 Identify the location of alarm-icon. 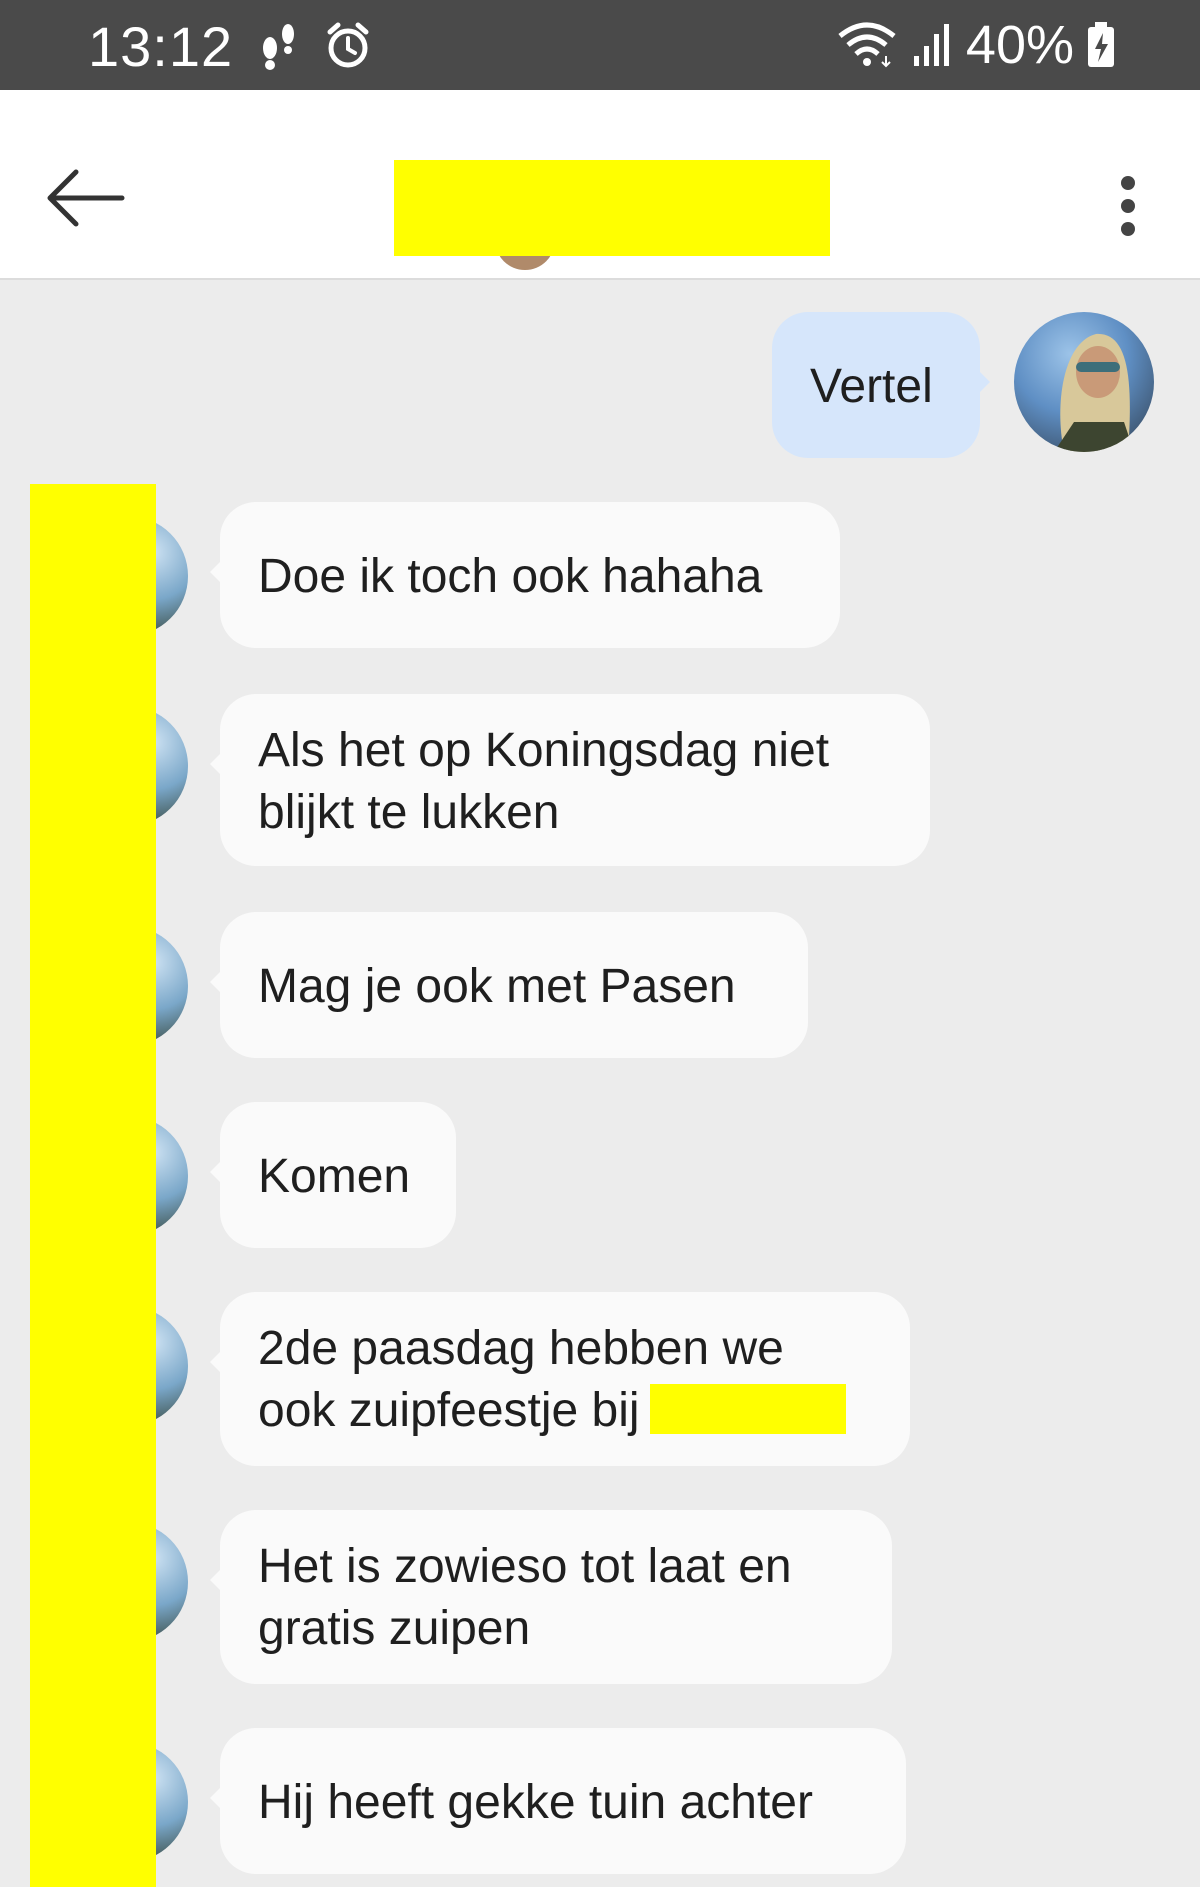
(348, 45).